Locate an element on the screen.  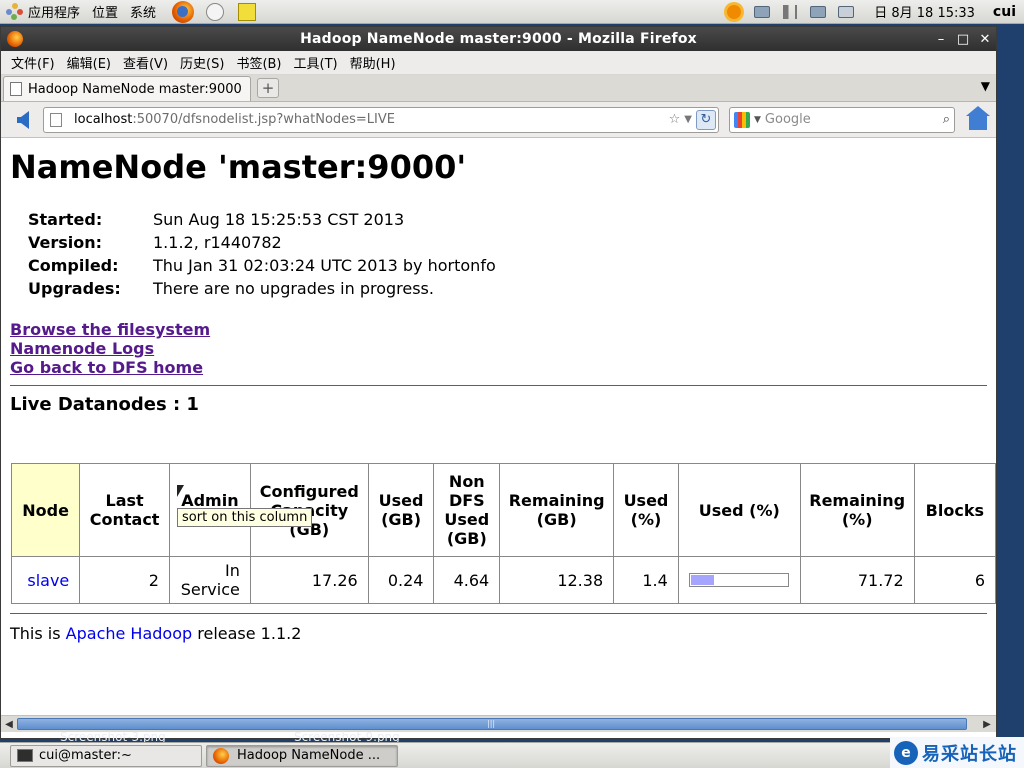
cell-configured-capacity: 17.26 is located at coordinates (309, 580).